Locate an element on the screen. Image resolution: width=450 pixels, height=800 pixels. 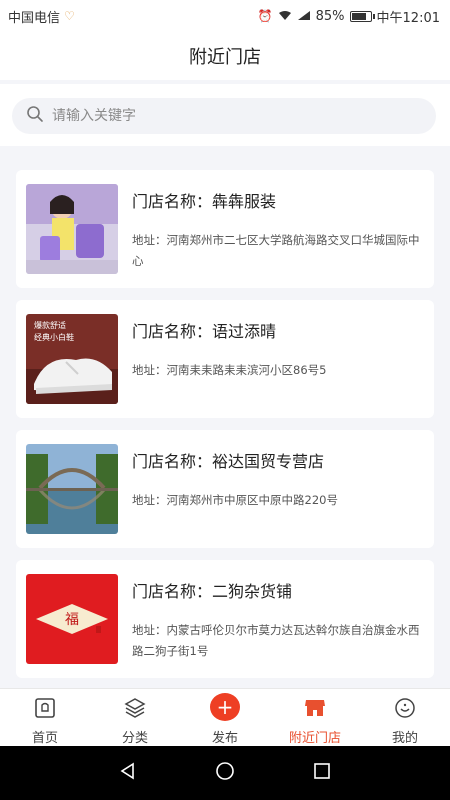
home-circle-icon is located at coordinates (225, 773).